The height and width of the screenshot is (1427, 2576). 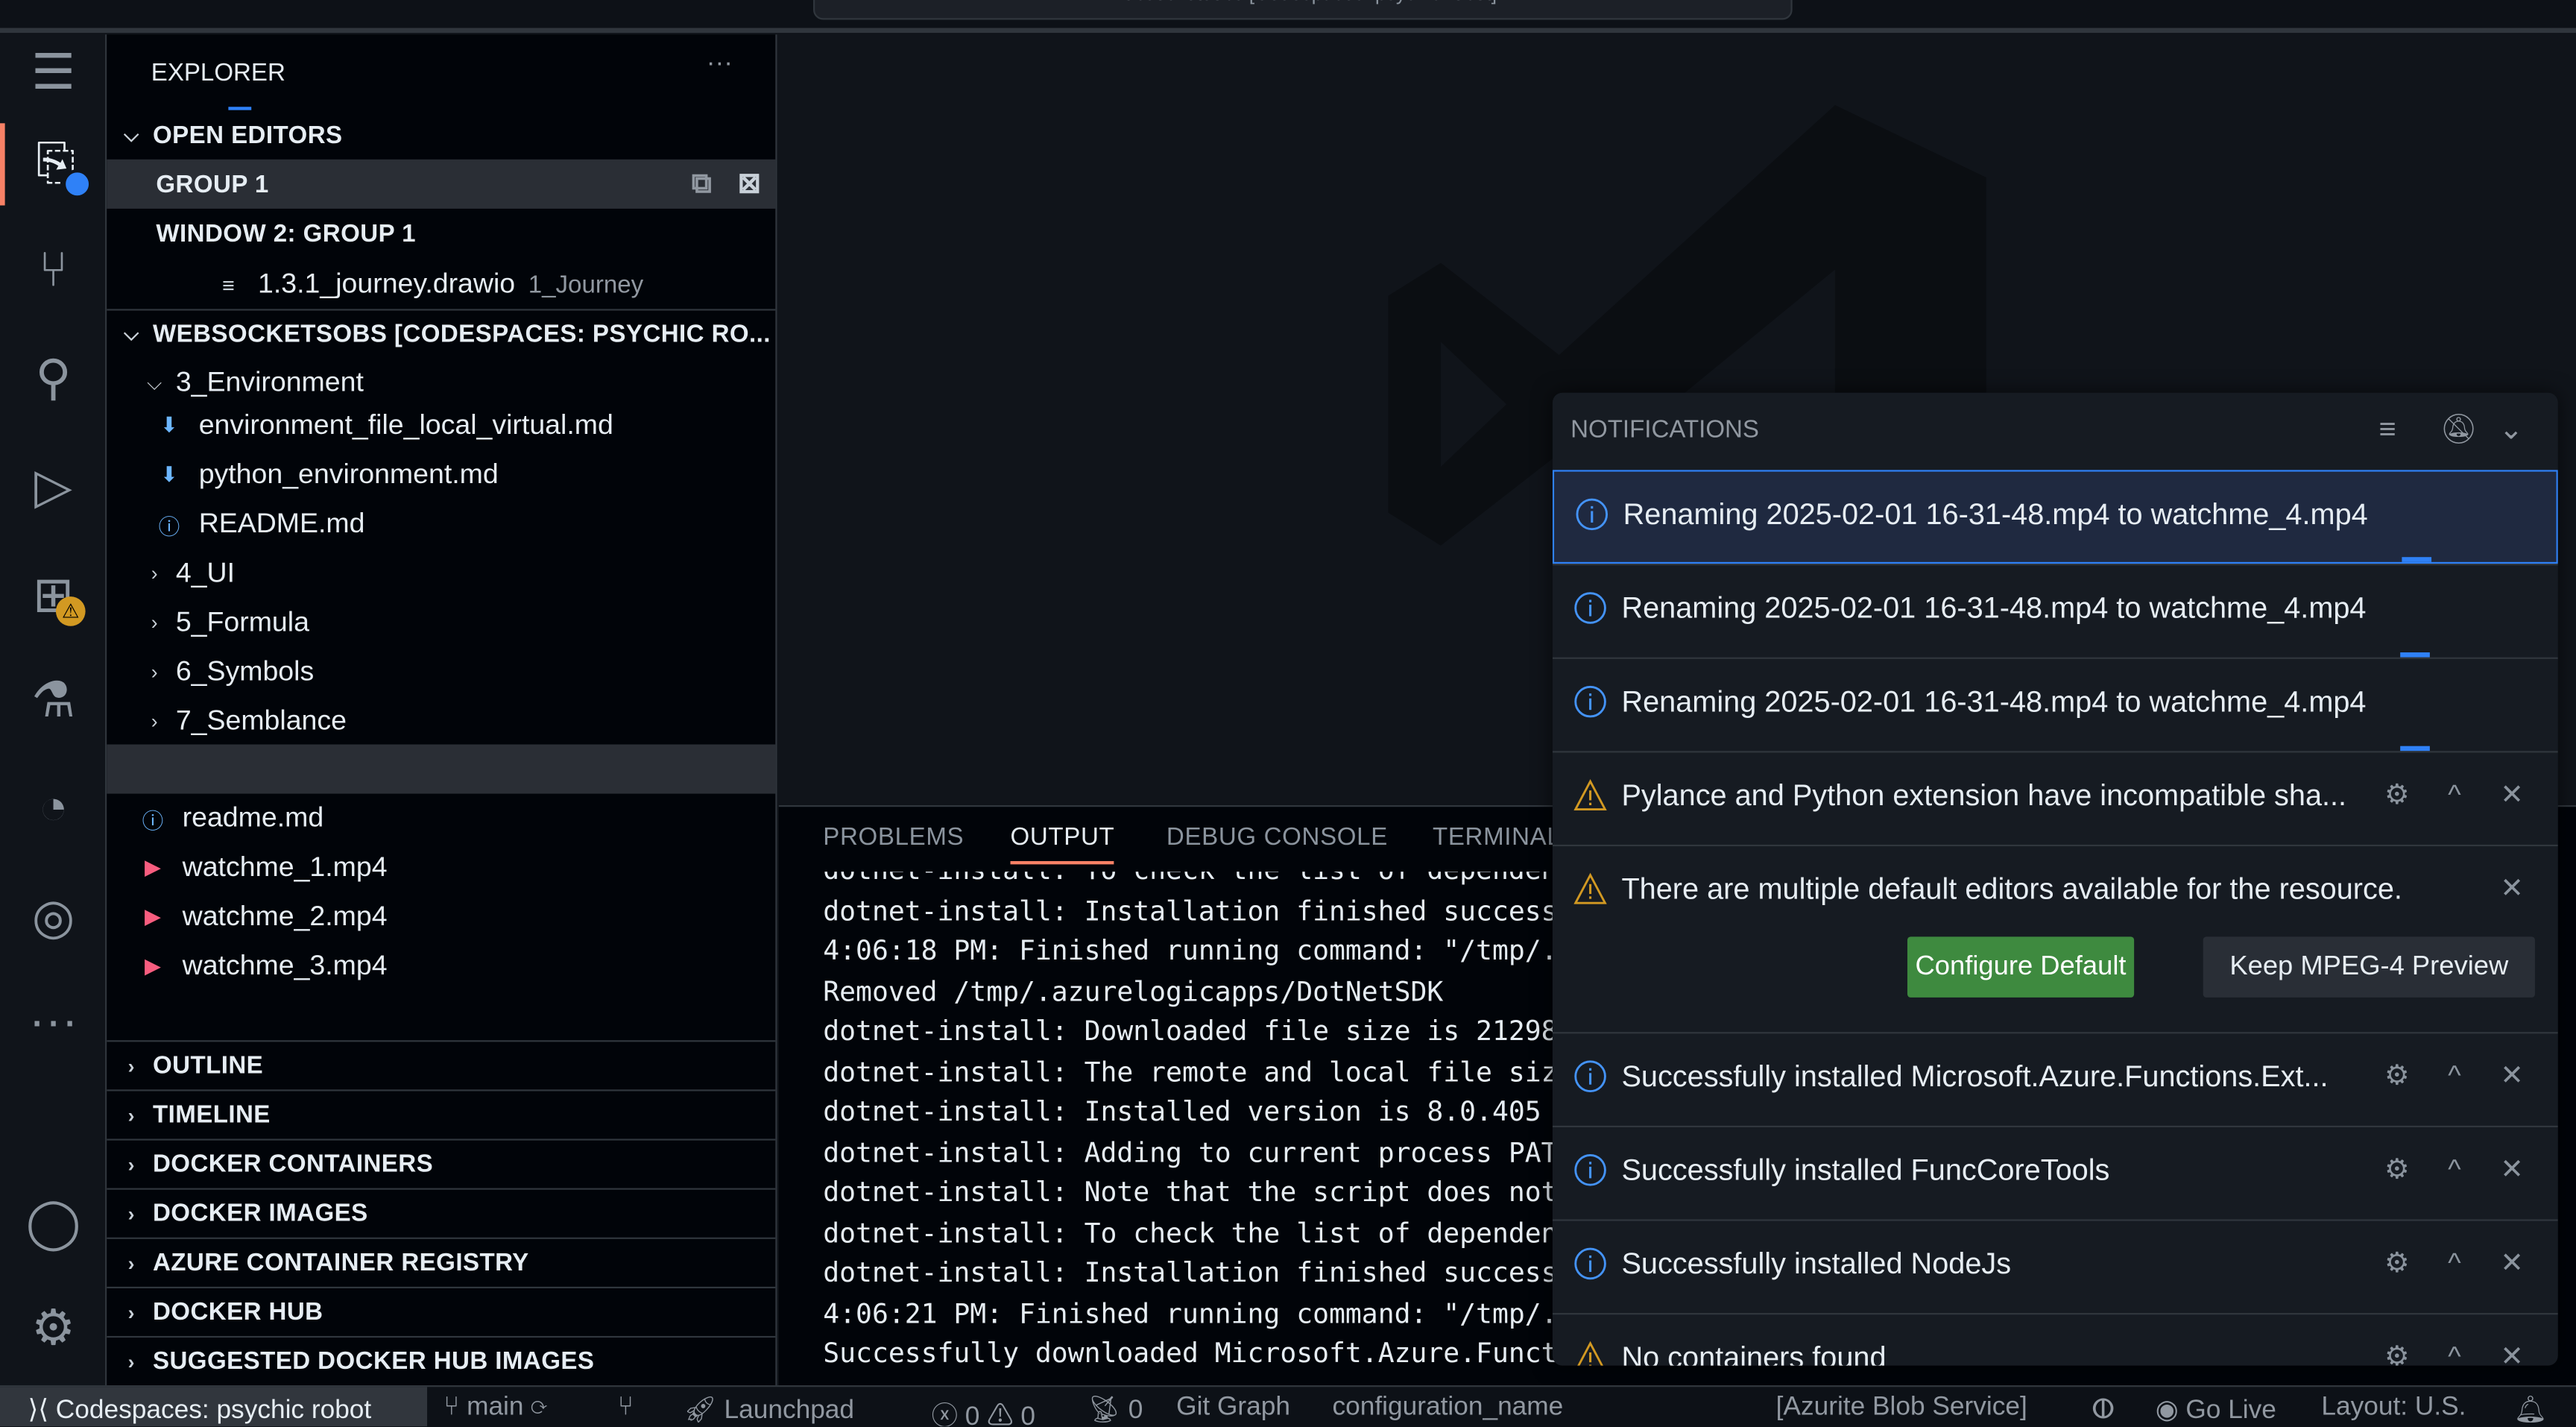 What do you see at coordinates (1901, 1408) in the screenshot?
I see `azurite-item: [Azurite Blob Service]` at bounding box center [1901, 1408].